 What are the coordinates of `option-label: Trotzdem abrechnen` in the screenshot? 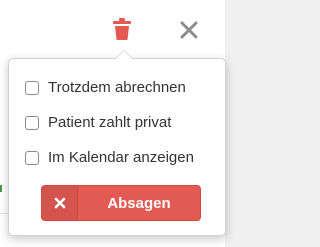 It's located at (117, 87).